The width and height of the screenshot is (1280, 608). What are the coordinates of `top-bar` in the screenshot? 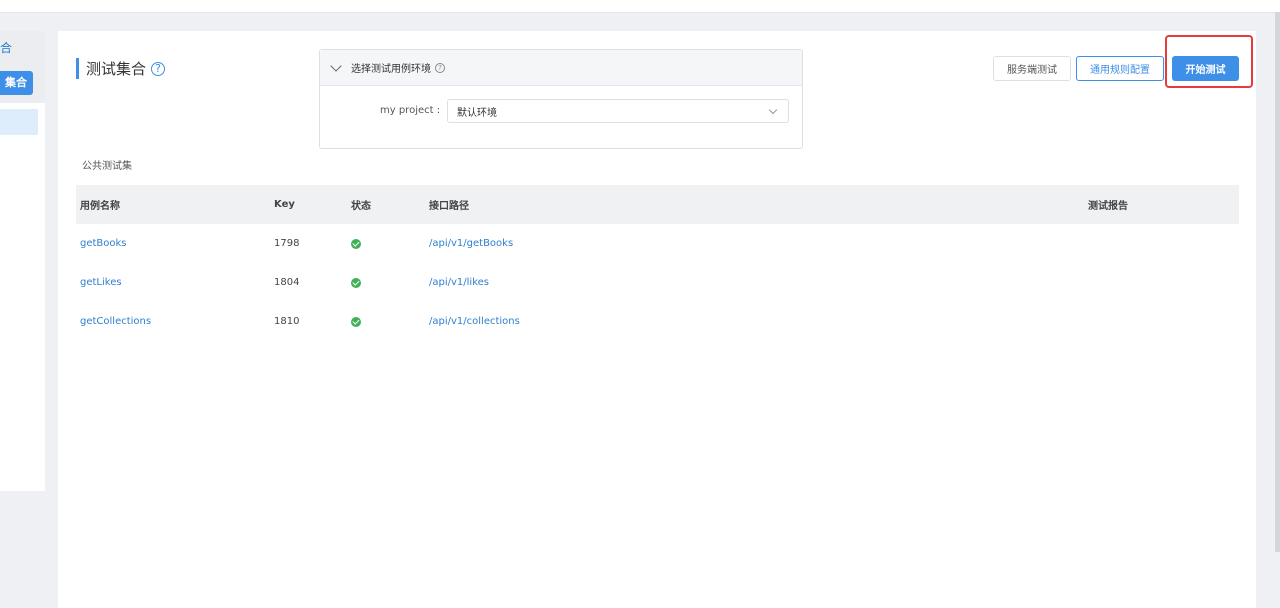 It's located at (640, 6).